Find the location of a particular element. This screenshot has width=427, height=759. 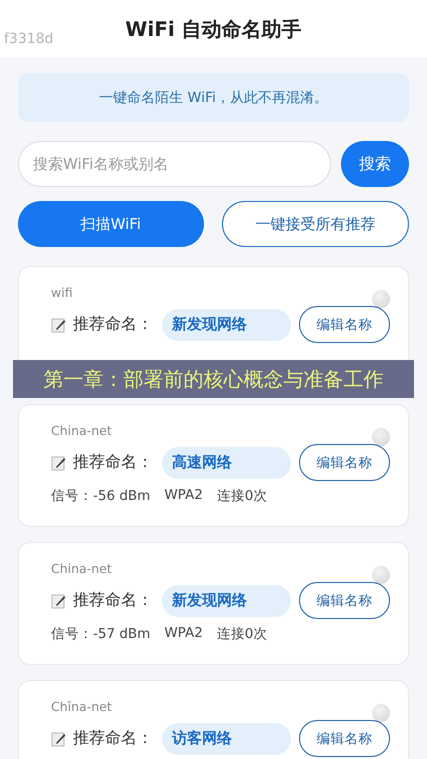

signal-text: 信号：-56 dBm is located at coordinates (100, 496).